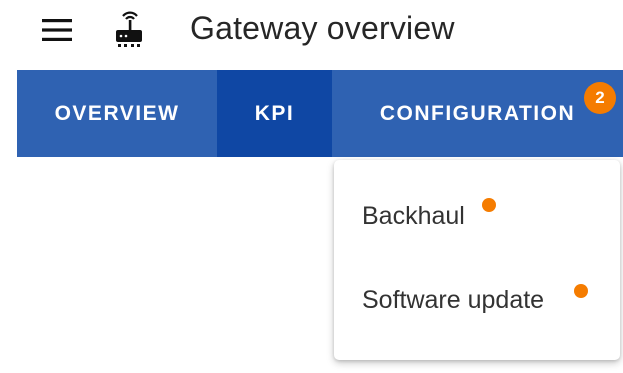  I want to click on tab-overview-label: OVERVIEW, so click(117, 113).